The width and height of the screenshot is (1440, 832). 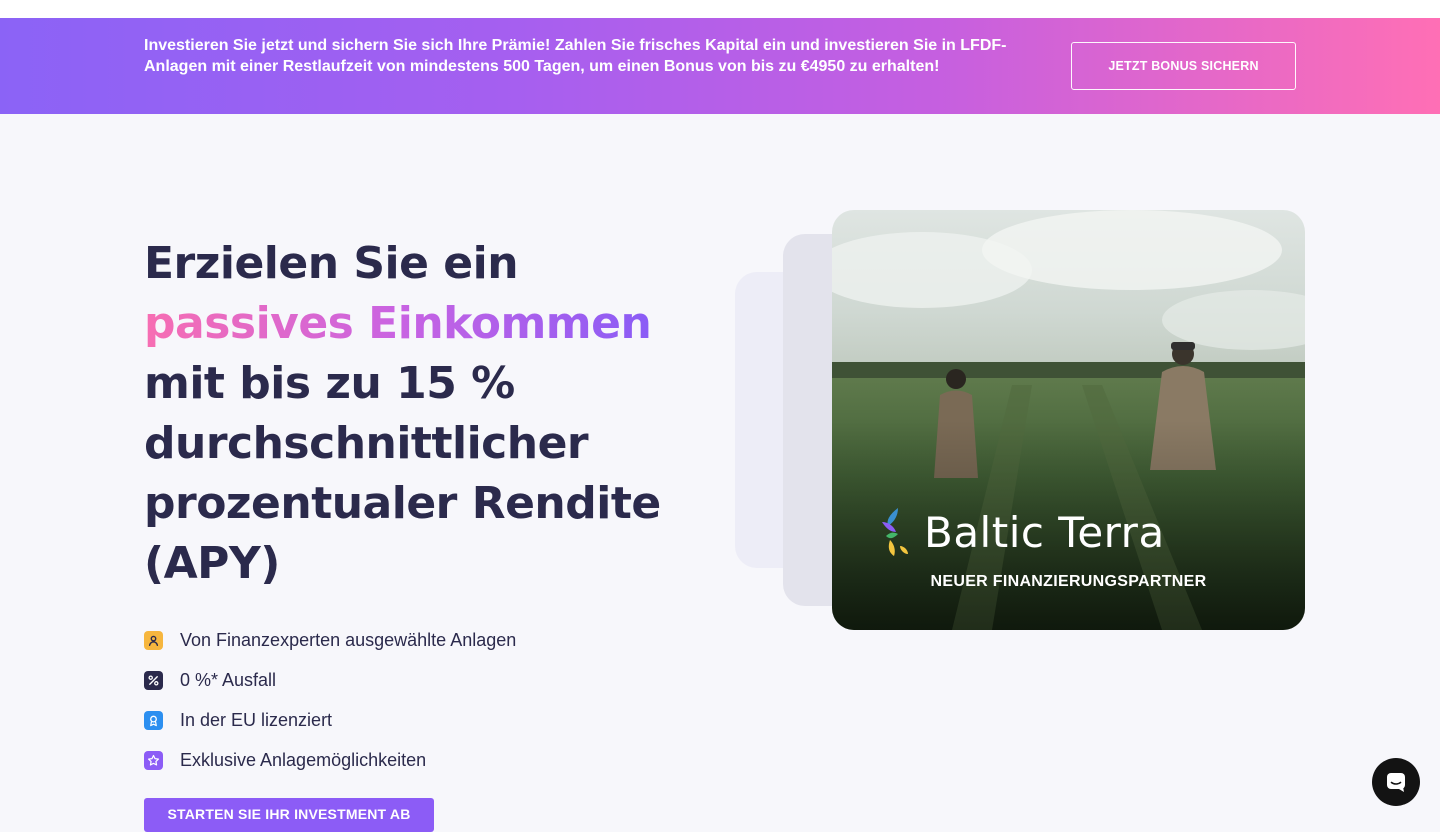 I want to click on partner-subtitle: NEUER FINANZIERUNGSPARTNER, so click(x=1068, y=581).